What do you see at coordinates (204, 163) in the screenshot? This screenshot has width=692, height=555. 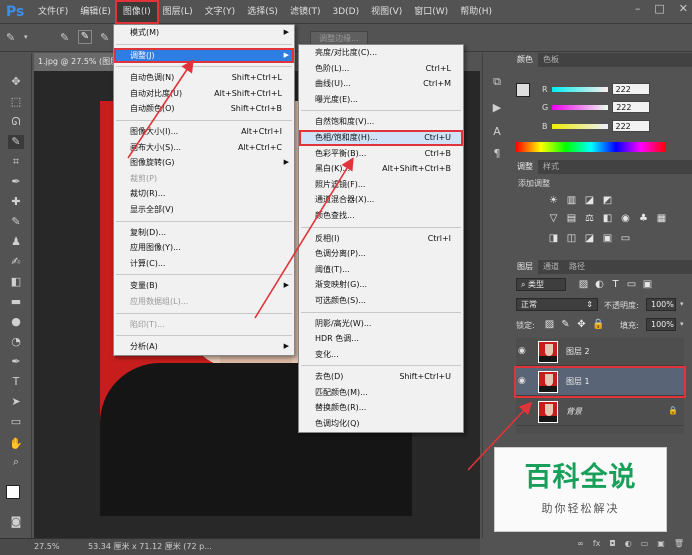 I see `menu-option: 图像旋转(G) ▶` at bounding box center [204, 163].